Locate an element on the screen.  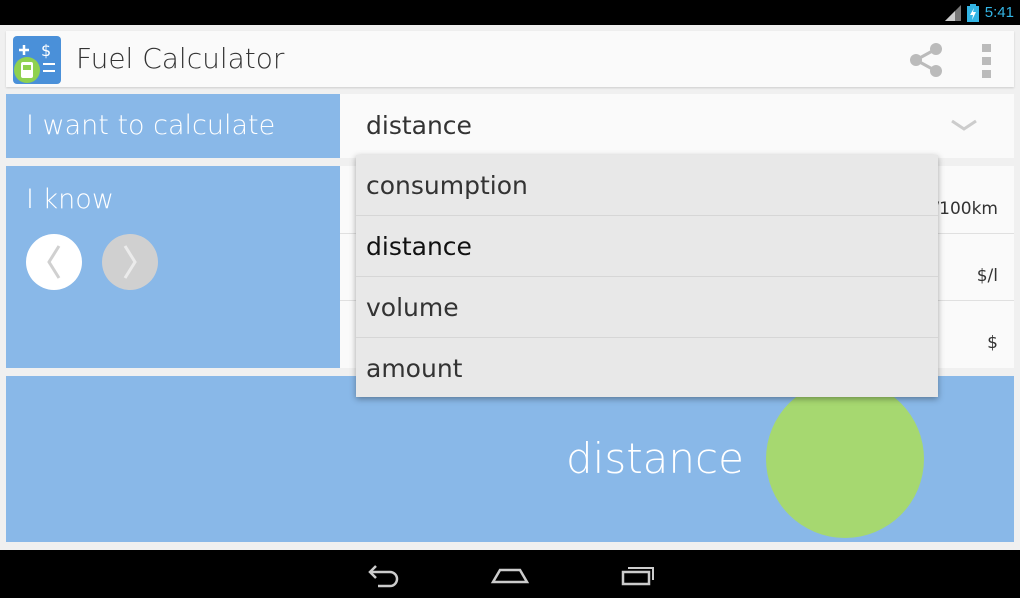
next-button is located at coordinates (130, 262).